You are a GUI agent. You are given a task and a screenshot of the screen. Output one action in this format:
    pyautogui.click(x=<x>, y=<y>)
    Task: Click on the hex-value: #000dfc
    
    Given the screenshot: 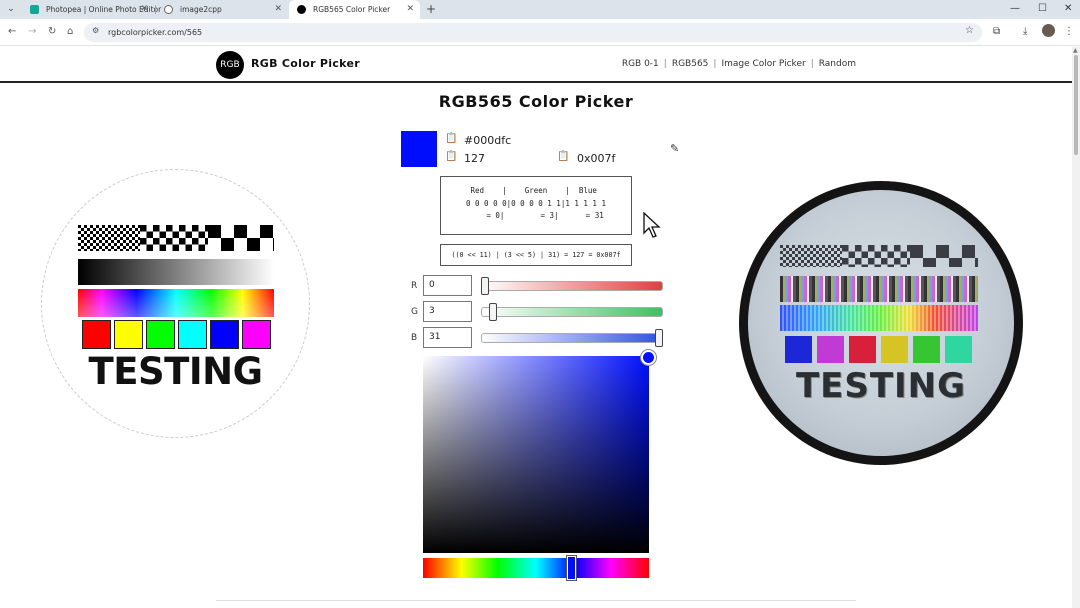 What is the action you would take?
    pyautogui.click(x=487, y=140)
    